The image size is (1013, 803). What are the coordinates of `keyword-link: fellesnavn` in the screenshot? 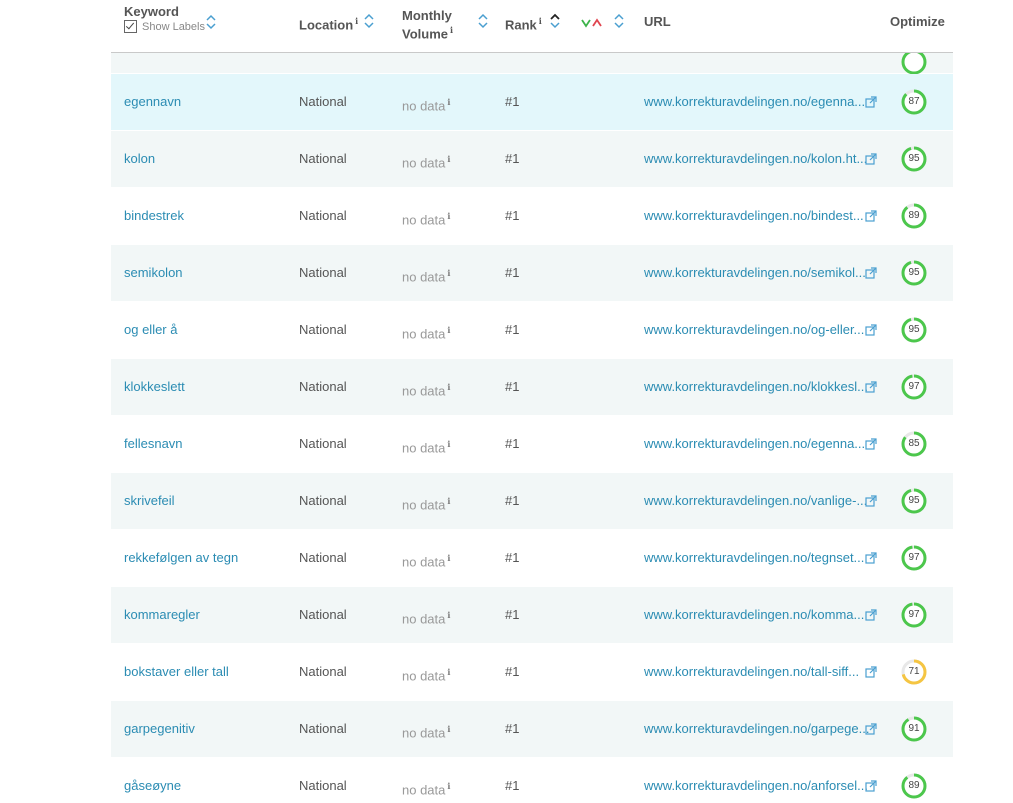 It's located at (153, 444).